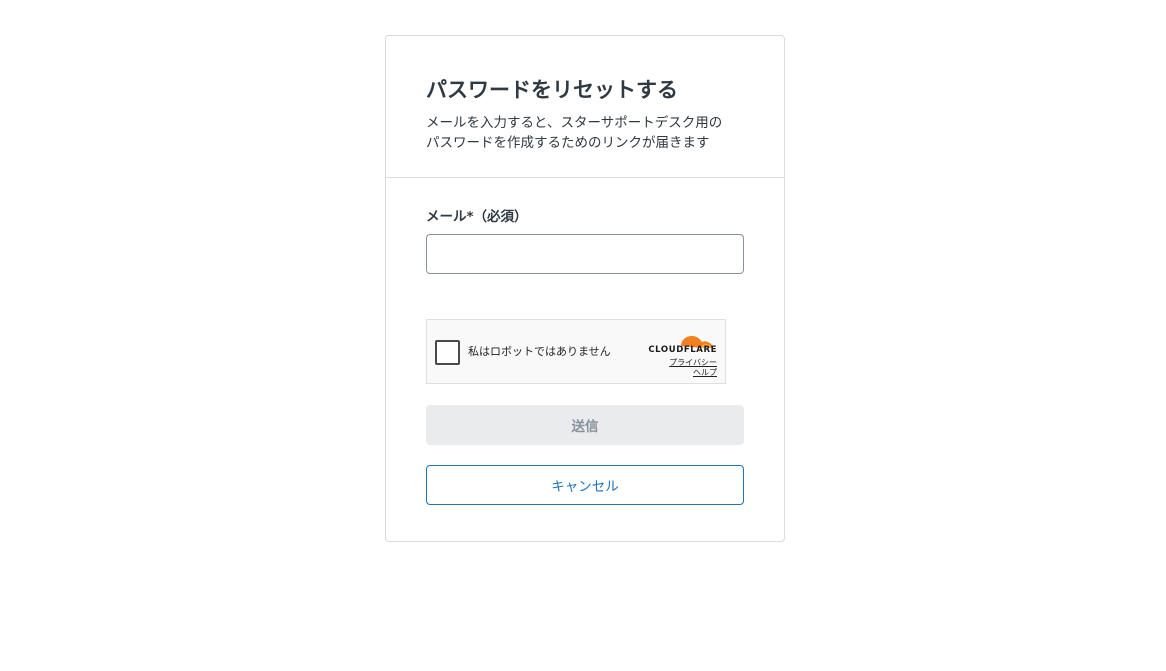 This screenshot has width=1166, height=671. Describe the element at coordinates (568, 143) in the screenshot. I see `description-line-2: パスワードを作成するためのリンクが届きます` at that location.